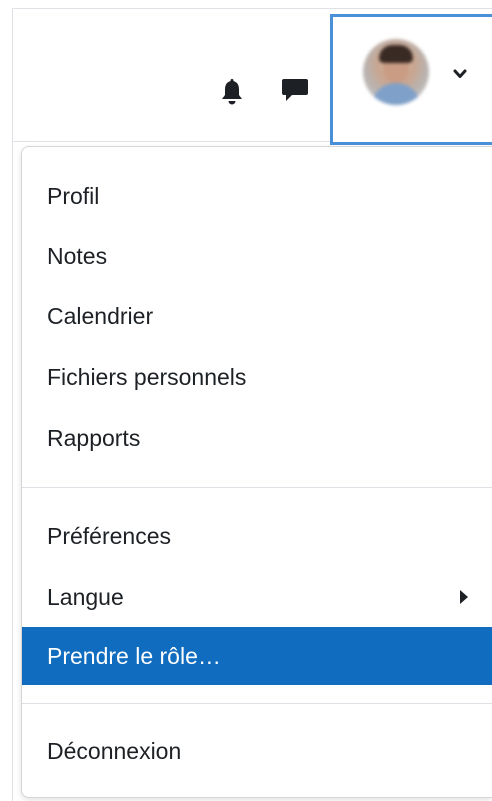  I want to click on menu-item-logout: Déconnexion, so click(257, 751).